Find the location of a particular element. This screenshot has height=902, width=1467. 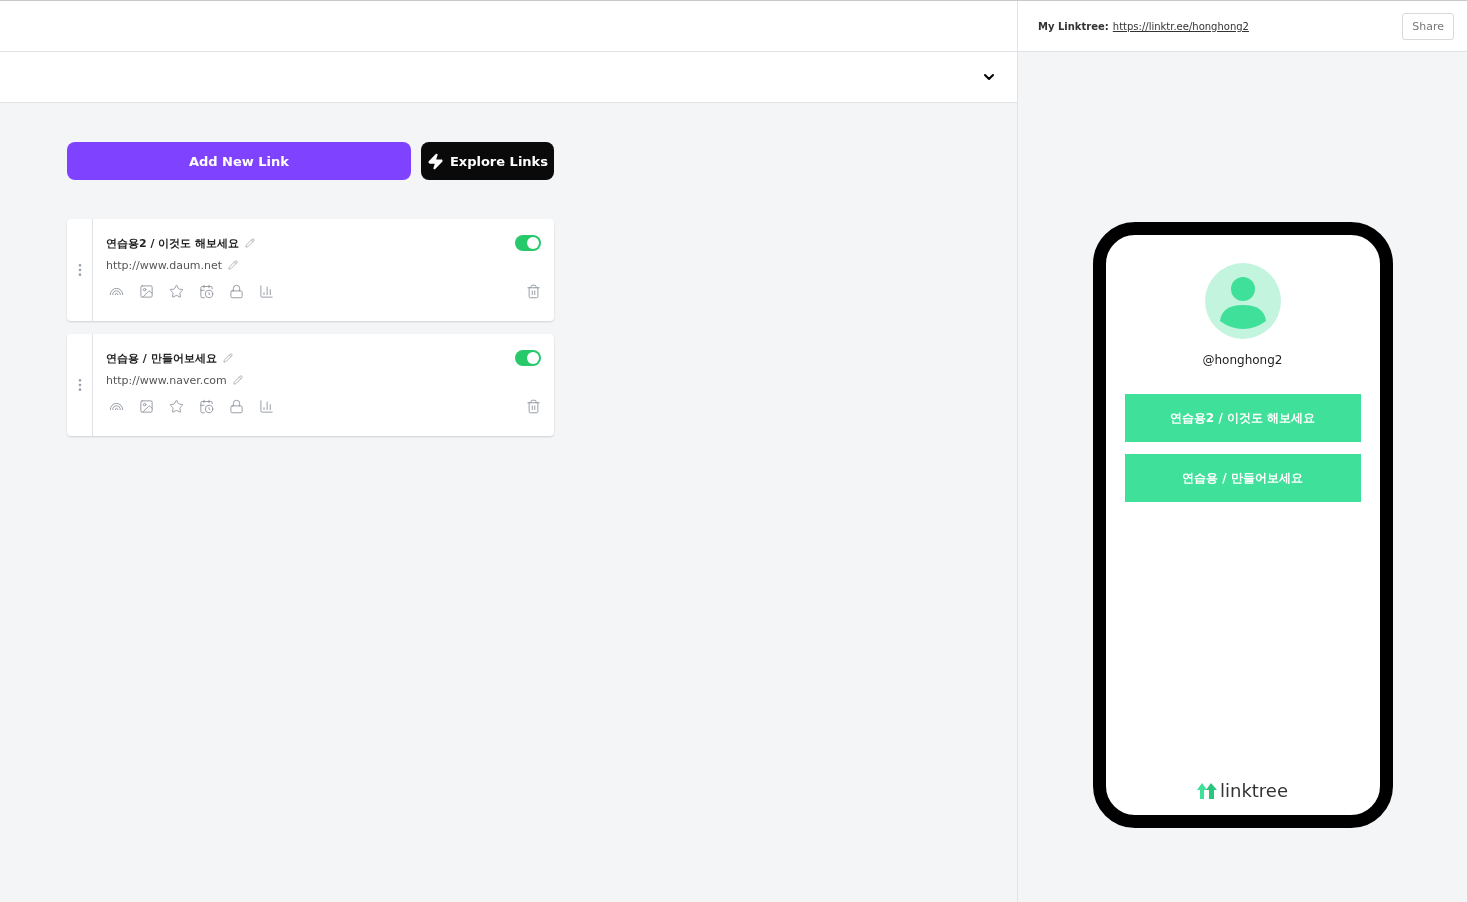

username: @honghong2 is located at coordinates (1242, 360).